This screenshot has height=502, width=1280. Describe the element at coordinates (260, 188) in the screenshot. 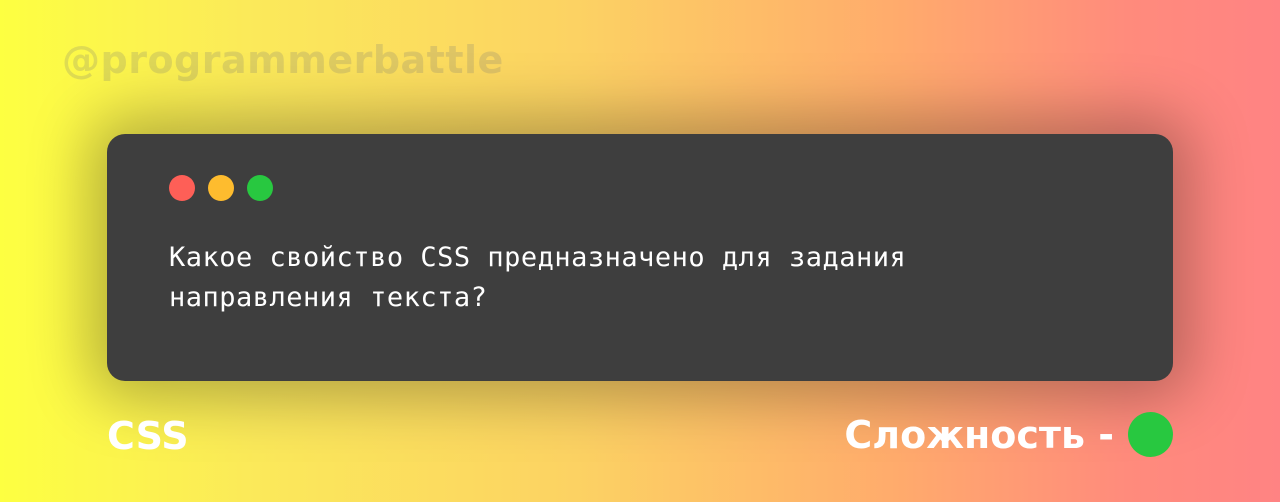

I see `maximize-dot-icon` at that location.